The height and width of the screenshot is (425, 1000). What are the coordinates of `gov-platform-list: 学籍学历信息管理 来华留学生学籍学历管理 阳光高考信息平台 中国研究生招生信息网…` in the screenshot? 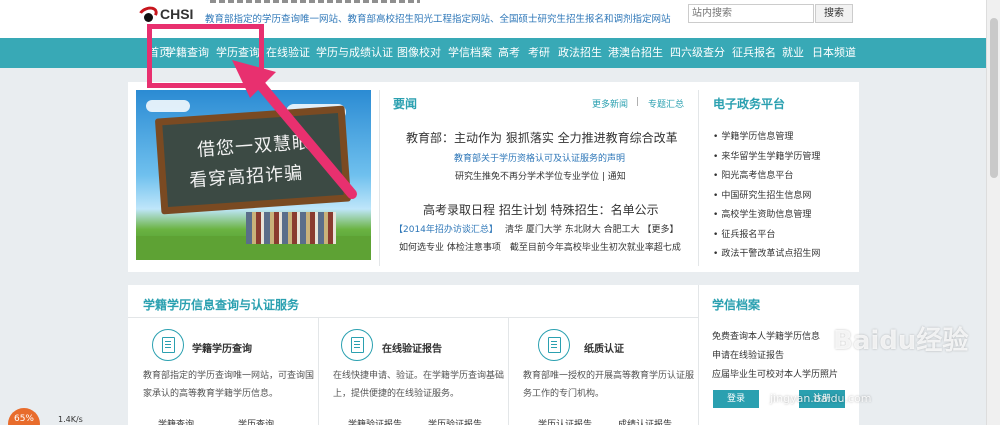 It's located at (766, 196).